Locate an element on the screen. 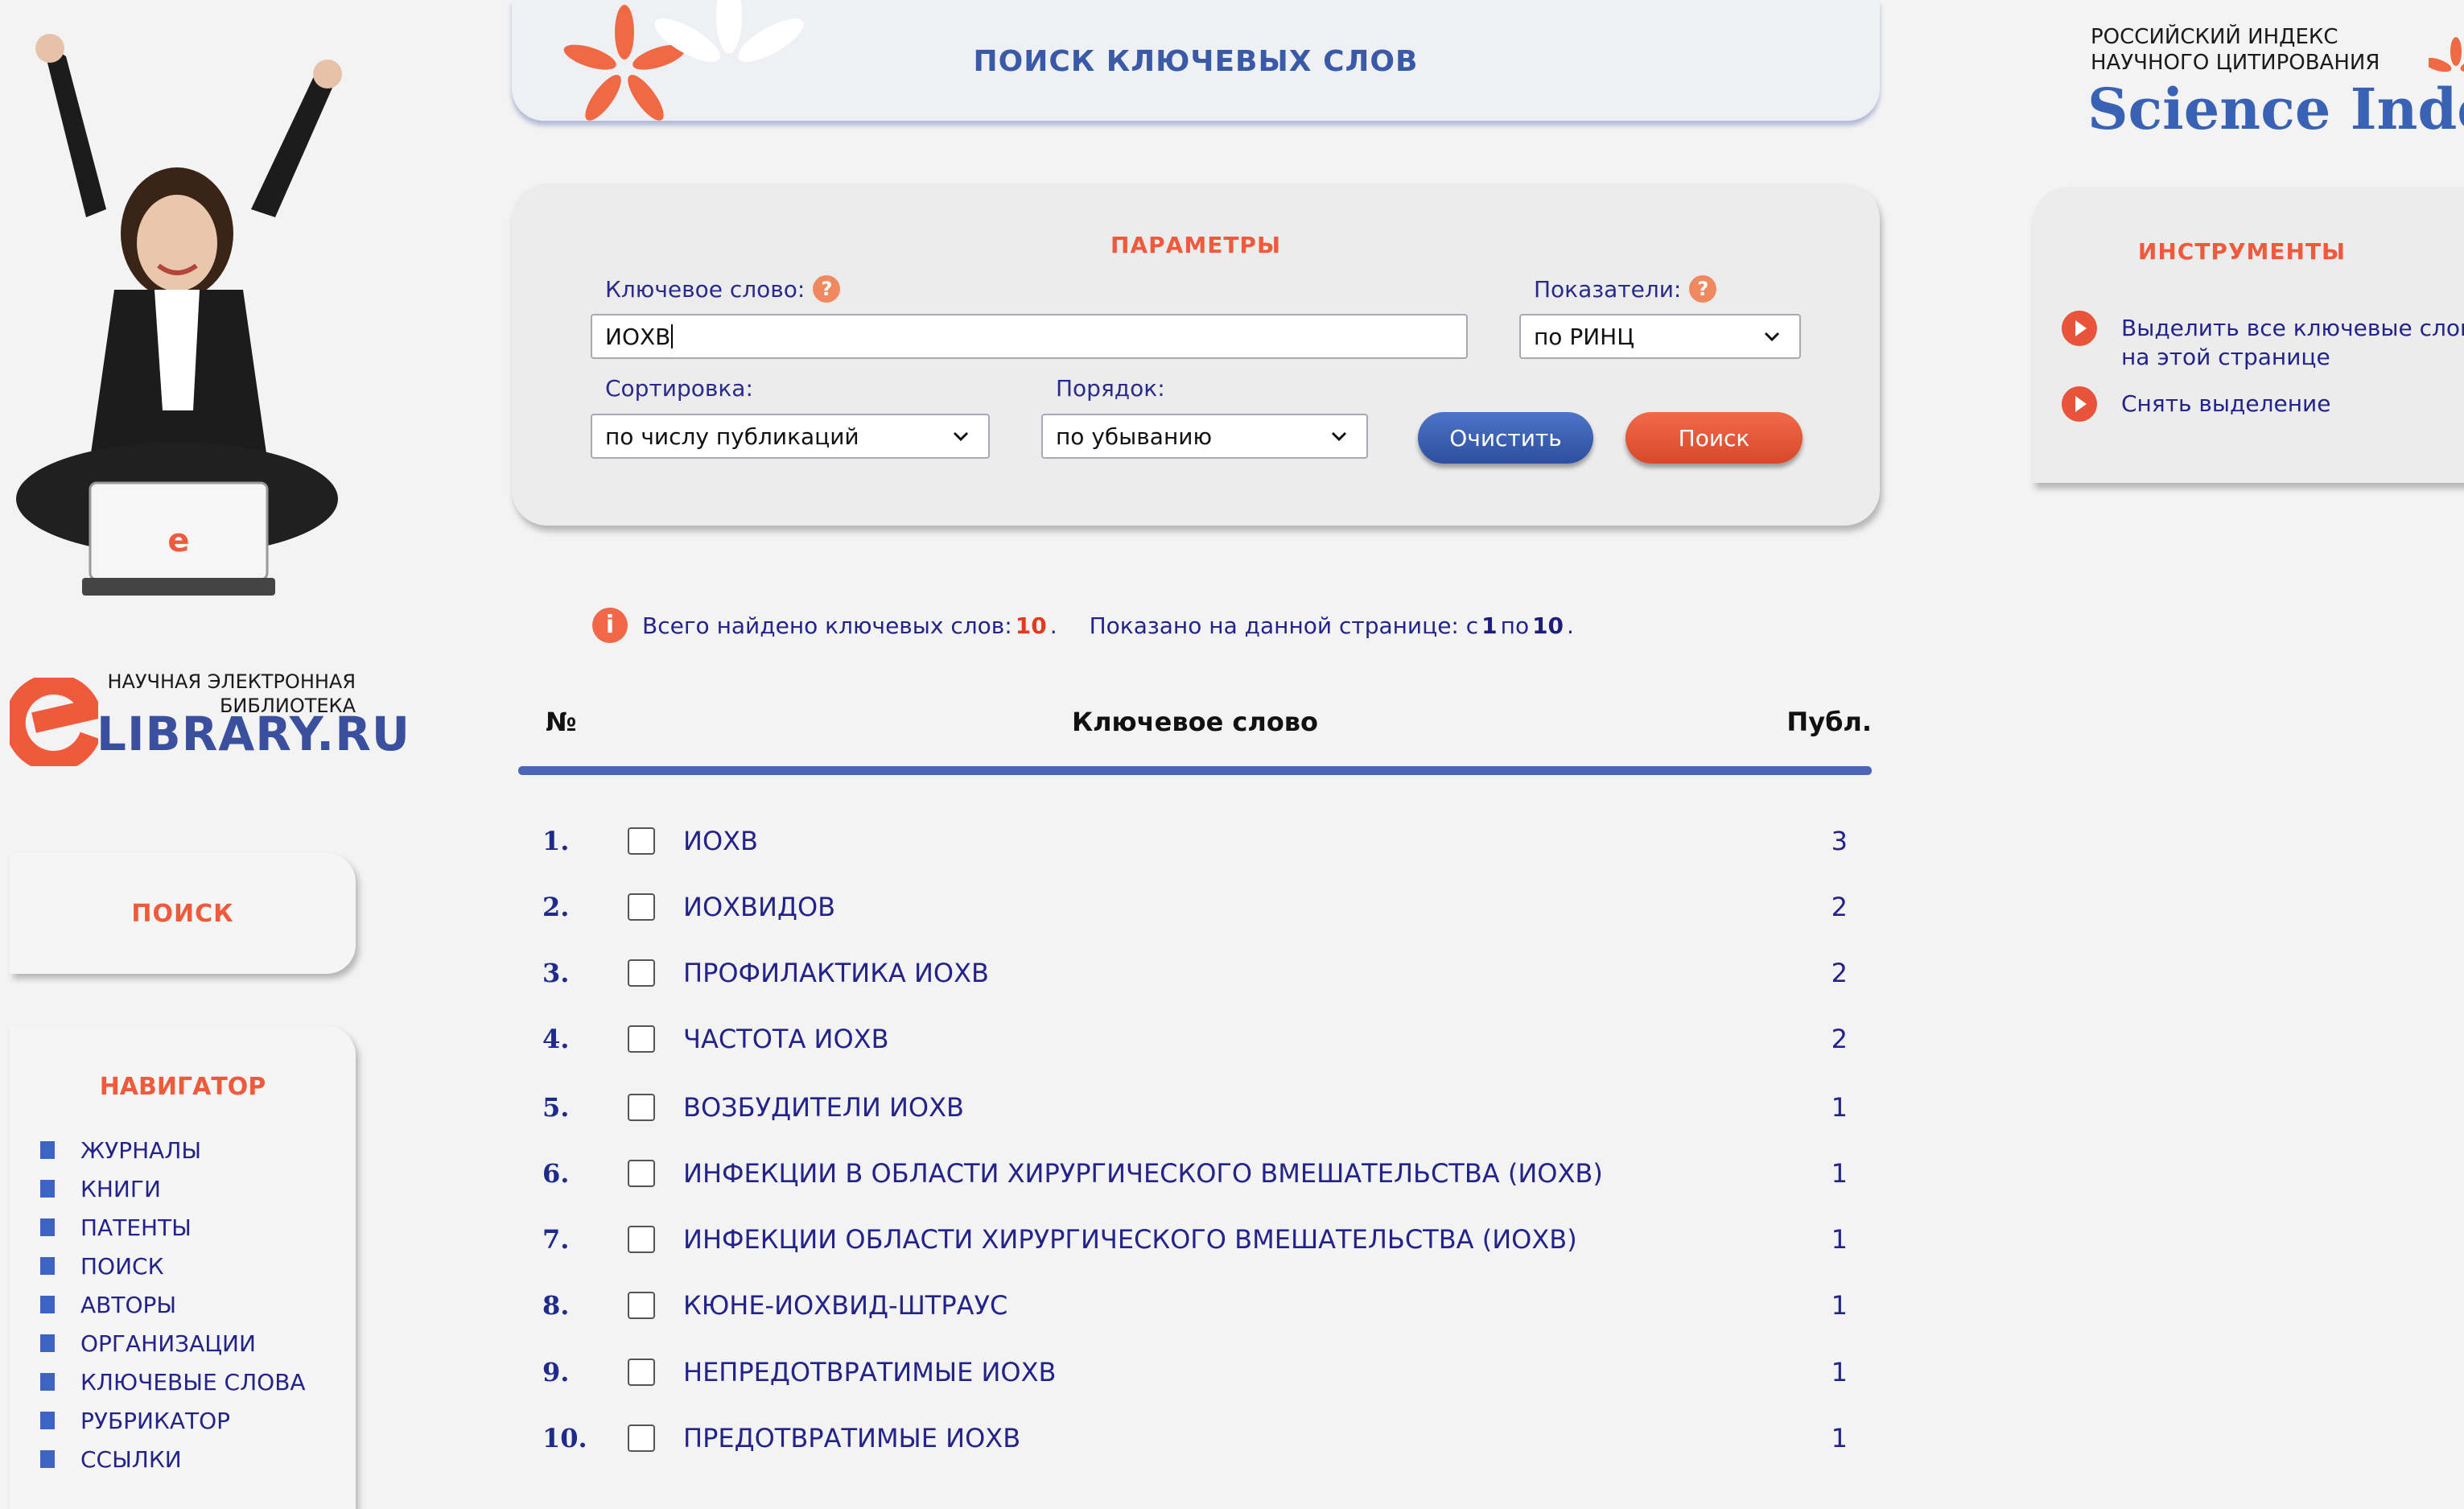  clear-button: Очистить is located at coordinates (1505, 438).